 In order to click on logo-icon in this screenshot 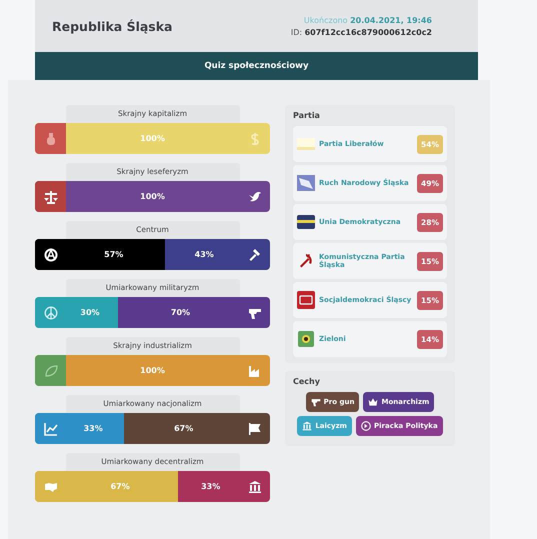, I will do `click(306, 300)`.